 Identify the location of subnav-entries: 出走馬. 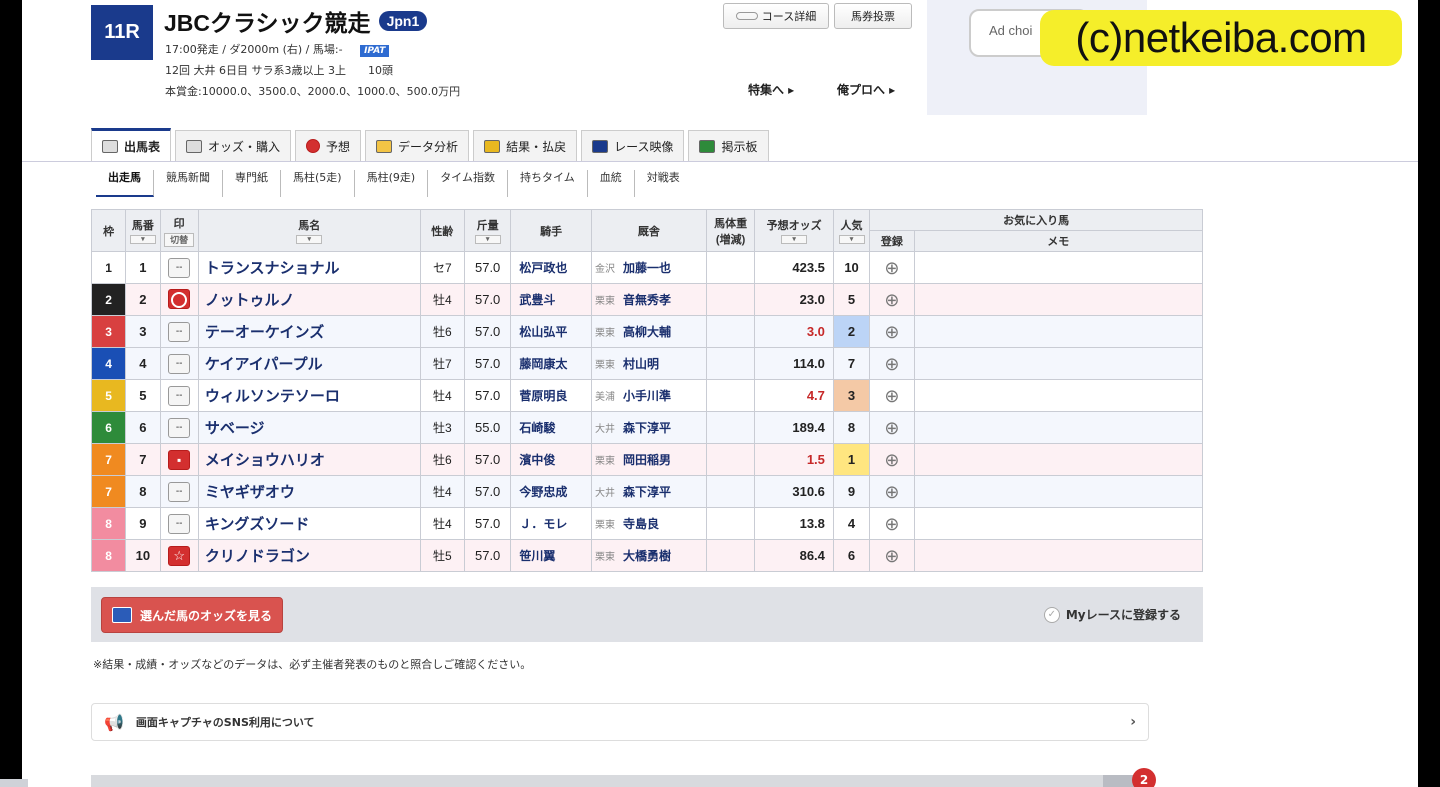
(125, 183).